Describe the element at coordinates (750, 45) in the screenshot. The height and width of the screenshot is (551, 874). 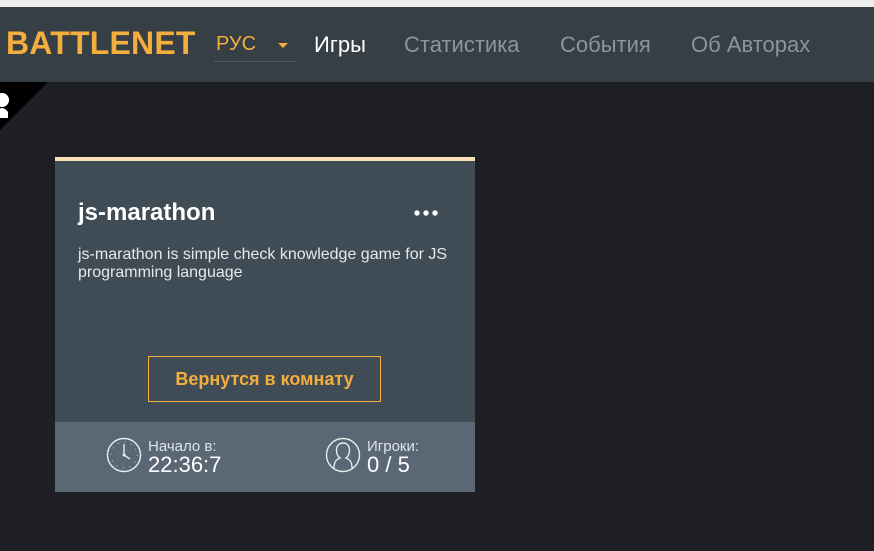
I see `nav-item-about-authors: Об Авторах` at that location.